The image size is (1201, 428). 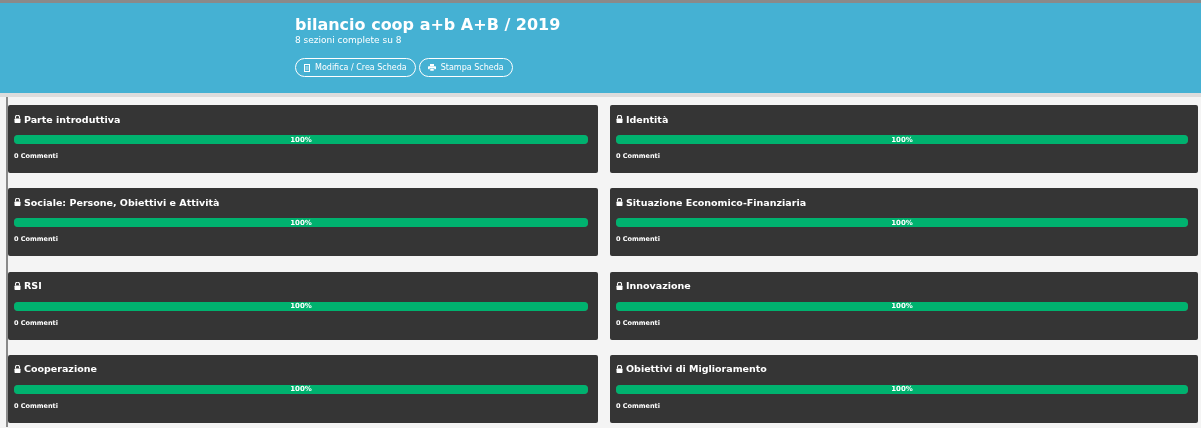 I want to click on section-title: Innovazione, so click(x=658, y=285).